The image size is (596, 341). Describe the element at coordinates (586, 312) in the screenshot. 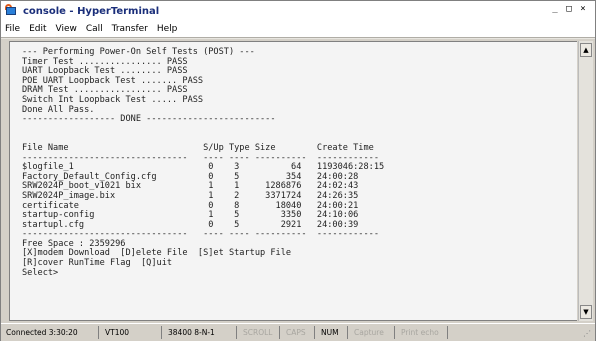

I see `scroll-down-button: ▼` at that location.